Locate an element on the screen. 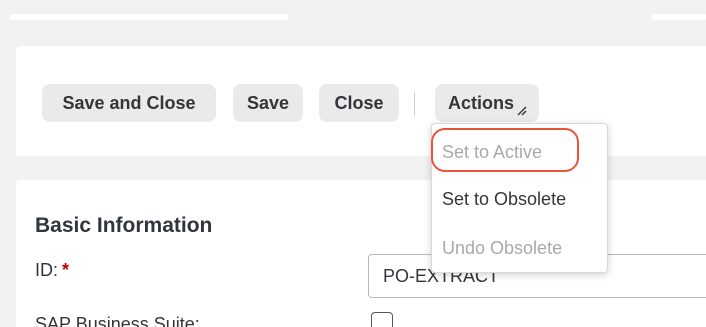 The height and width of the screenshot is (327, 706). menu-item-set-to-active: Set to Active is located at coordinates (520, 152).